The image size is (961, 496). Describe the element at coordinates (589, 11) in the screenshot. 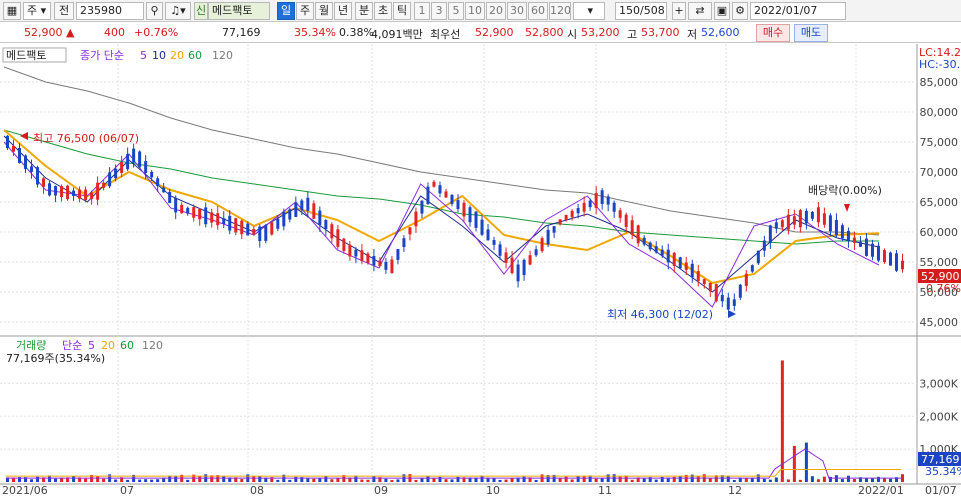

I see `interval-dropdown: ▾` at that location.